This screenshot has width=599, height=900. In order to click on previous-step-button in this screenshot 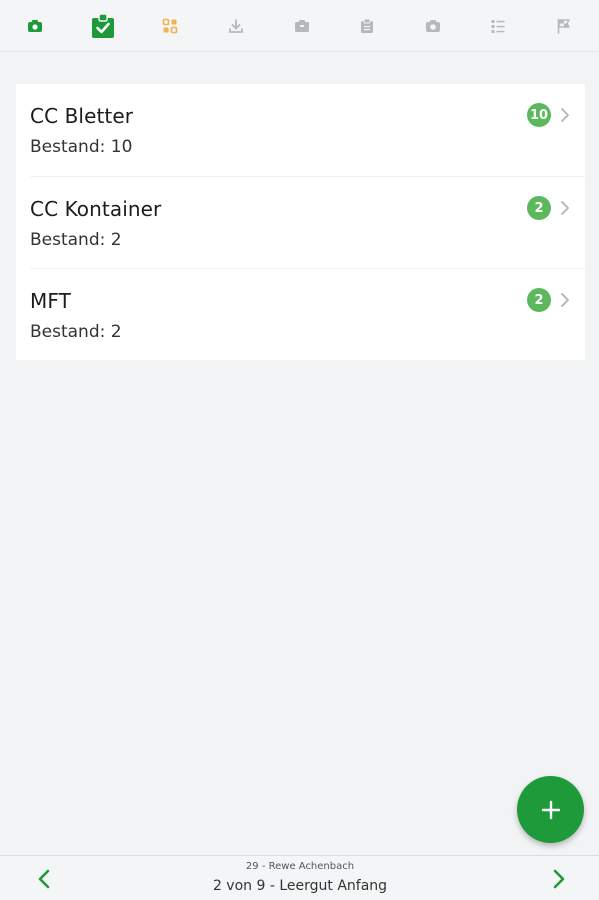, I will do `click(44, 879)`.